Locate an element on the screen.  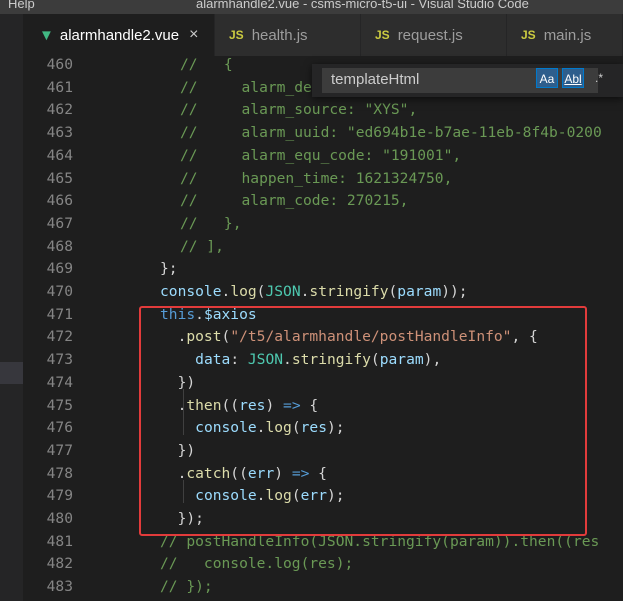
line-number: 463 is located at coordinates (59, 133).